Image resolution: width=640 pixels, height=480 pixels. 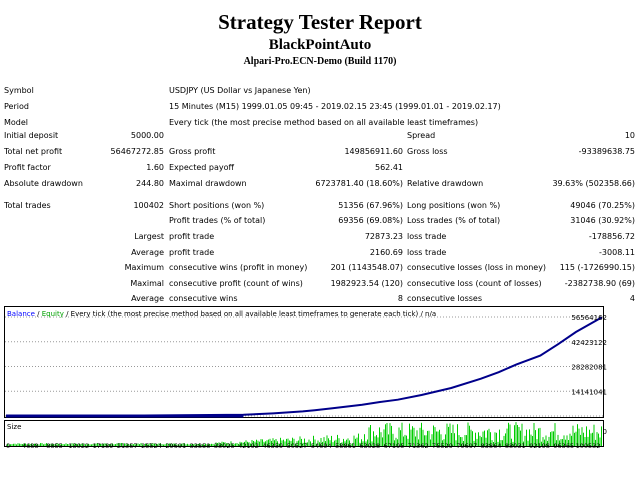 I want to click on profit-trades-label: Profit trades (% of total), so click(x=217, y=220).